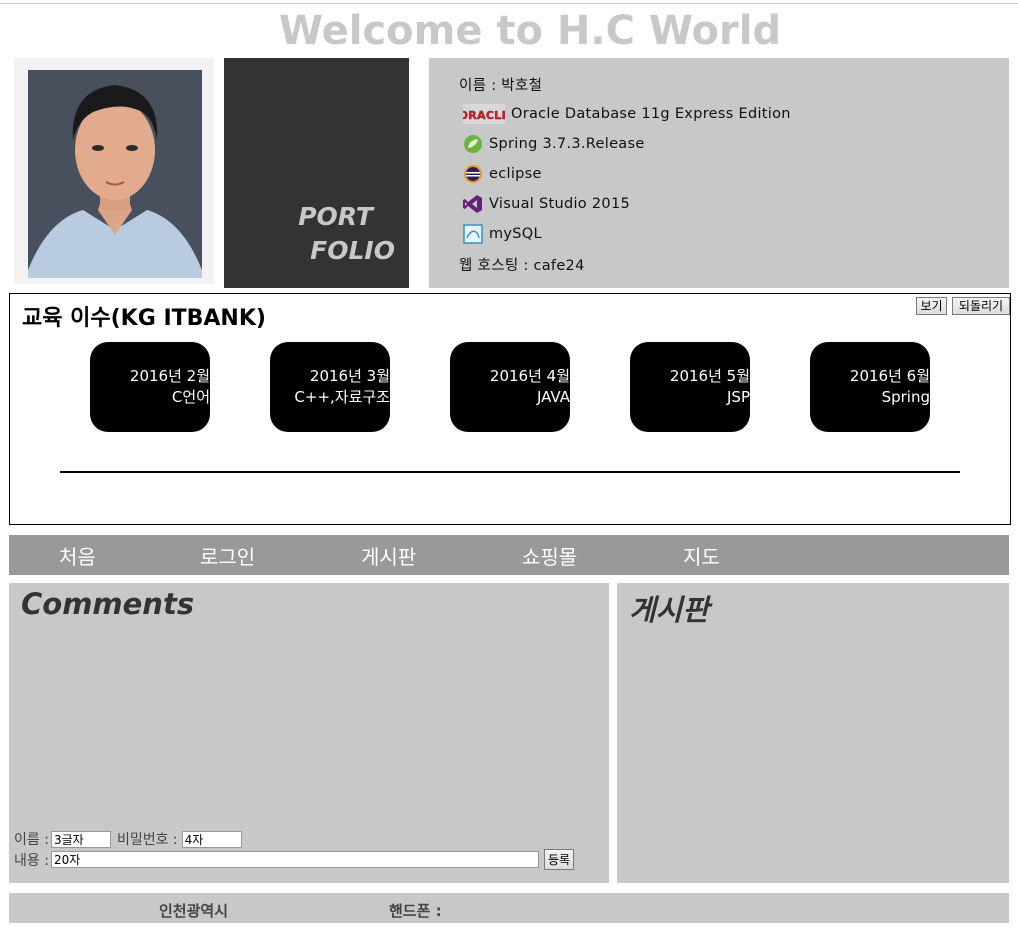  What do you see at coordinates (31, 860) in the screenshot?
I see `content-label: 내용 :` at bounding box center [31, 860].